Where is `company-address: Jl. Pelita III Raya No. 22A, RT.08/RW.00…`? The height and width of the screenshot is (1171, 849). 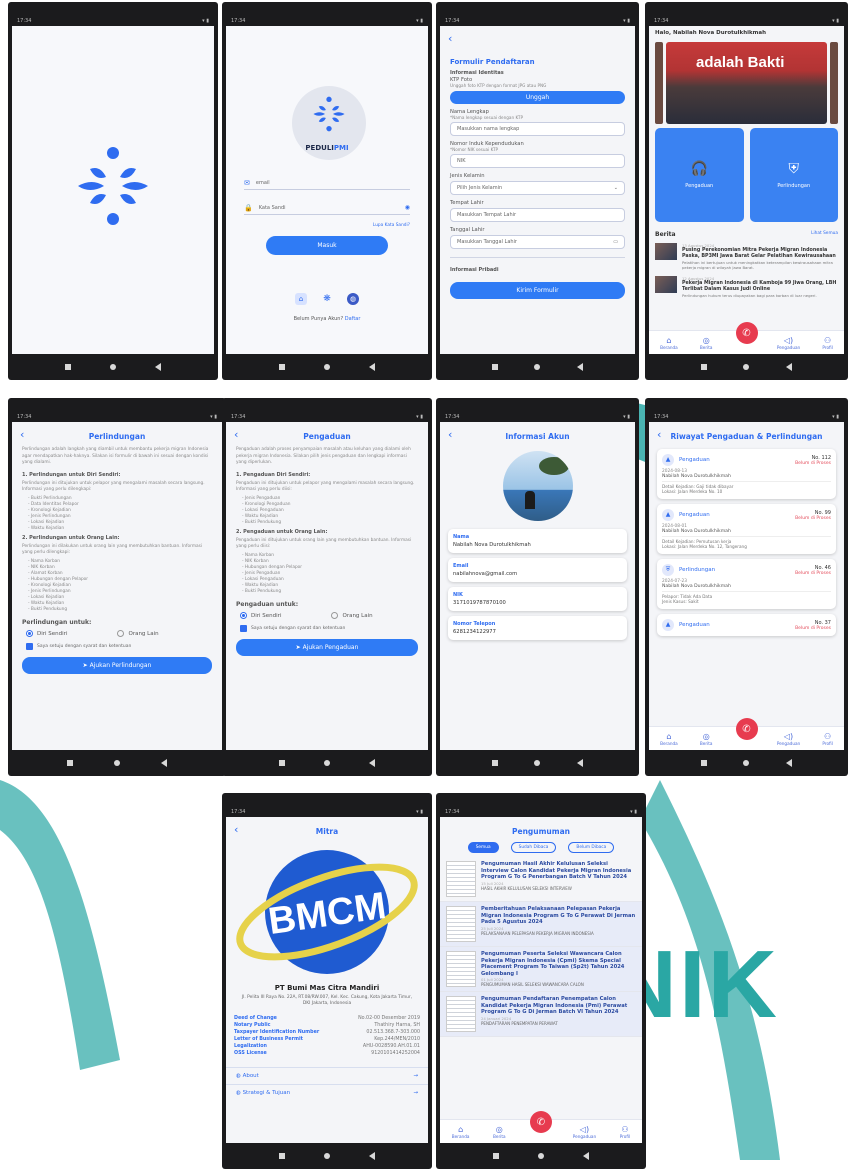
company-address: Jl. Pelita III Raya No. 22A, RT.08/RW.00… is located at coordinates (327, 1000).